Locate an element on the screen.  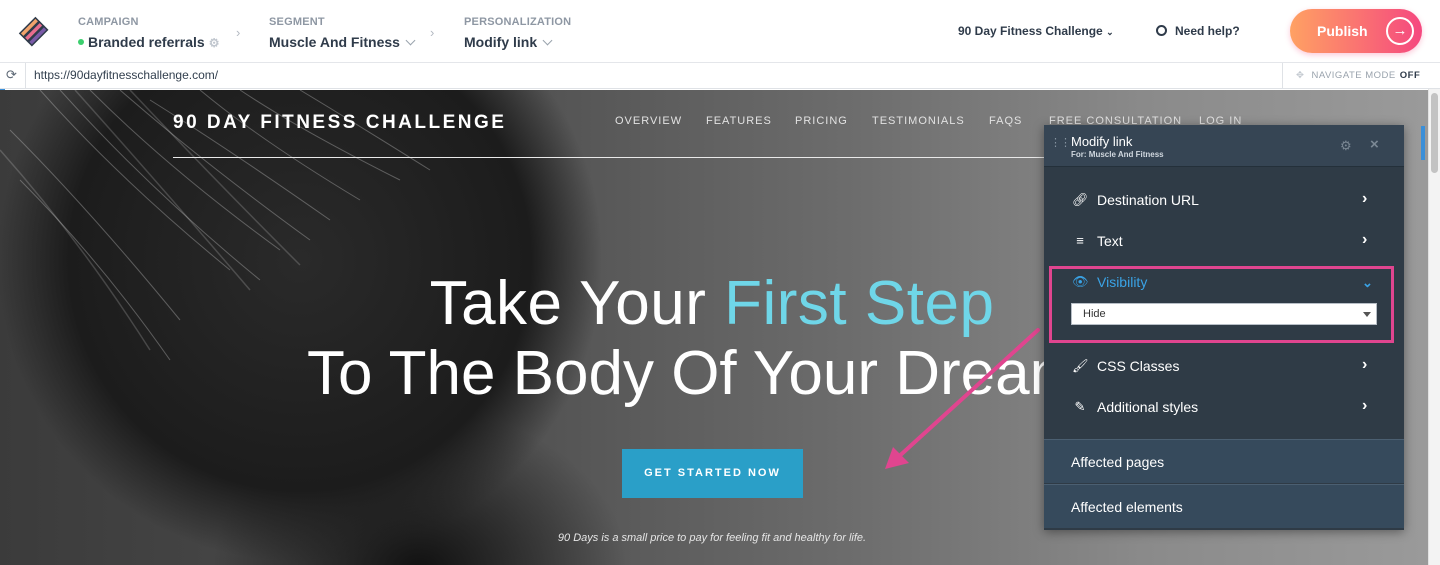
affected-pages-label: Affected pages is located at coordinates (1118, 462).